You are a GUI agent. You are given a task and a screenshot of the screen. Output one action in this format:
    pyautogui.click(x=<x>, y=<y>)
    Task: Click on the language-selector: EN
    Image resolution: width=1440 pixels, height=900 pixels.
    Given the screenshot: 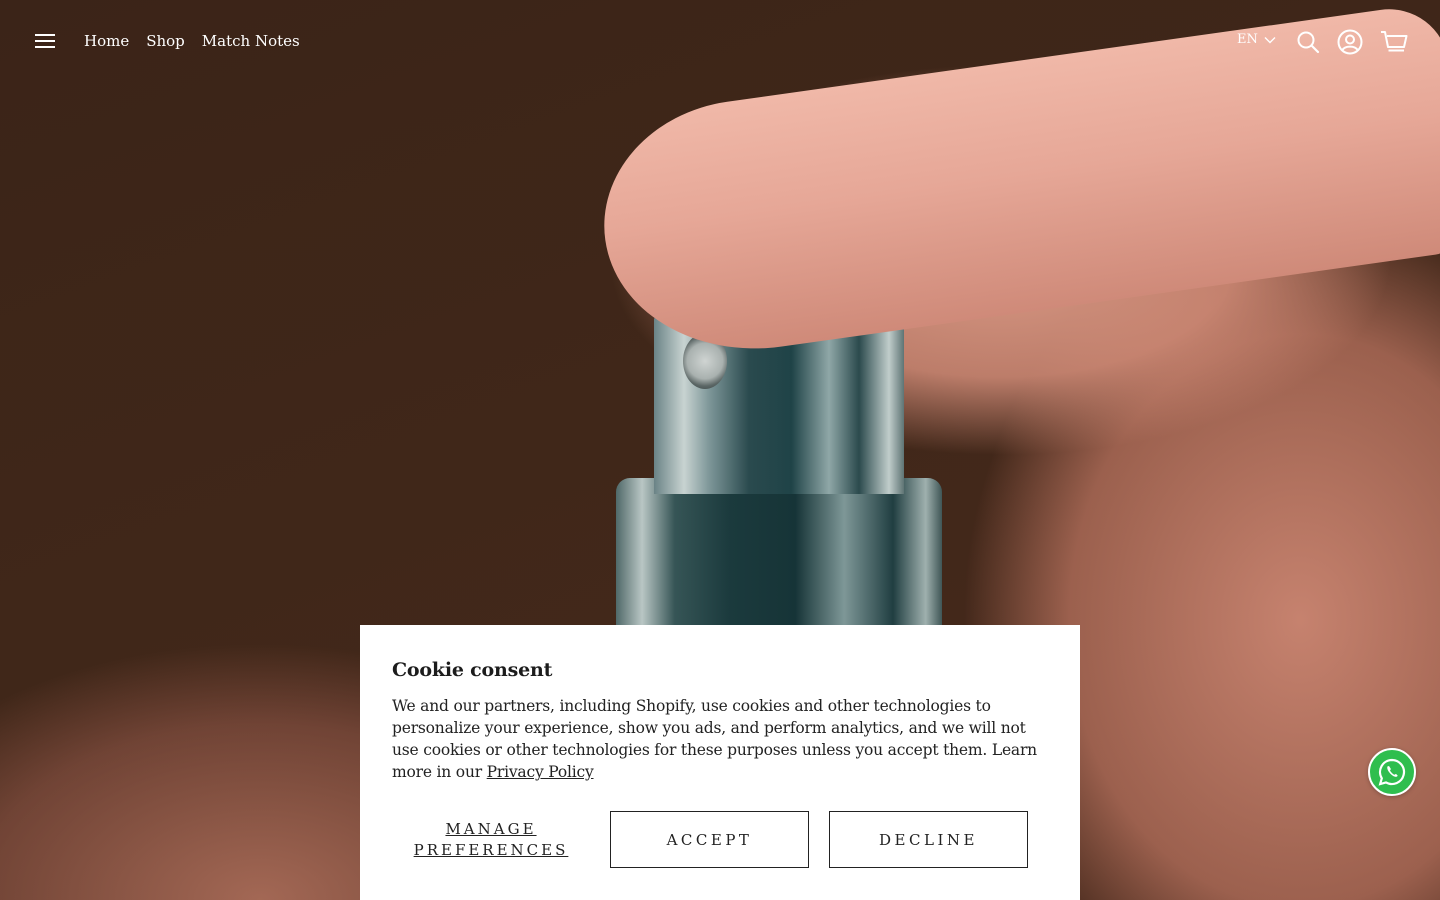 What is the action you would take?
    pyautogui.click(x=1256, y=39)
    